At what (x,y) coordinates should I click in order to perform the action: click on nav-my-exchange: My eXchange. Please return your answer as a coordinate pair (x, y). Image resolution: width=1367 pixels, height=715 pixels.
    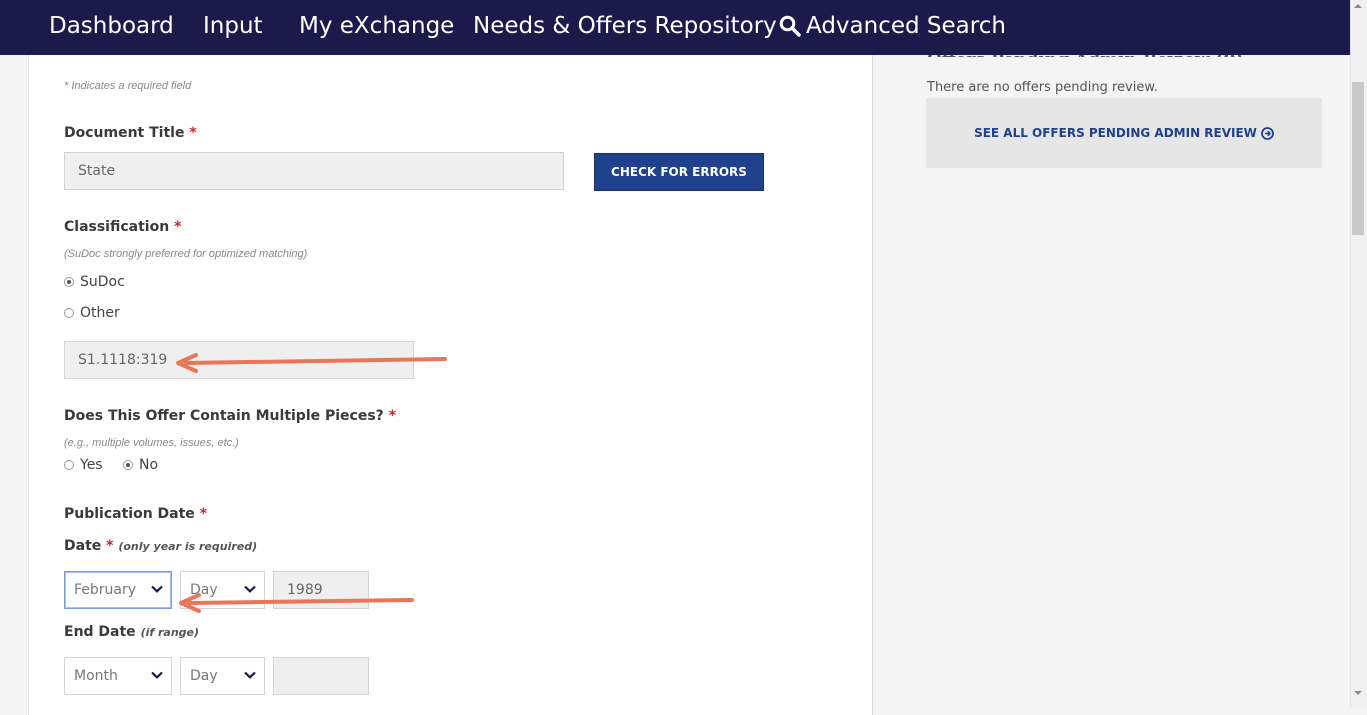
    Looking at the image, I should click on (376, 26).